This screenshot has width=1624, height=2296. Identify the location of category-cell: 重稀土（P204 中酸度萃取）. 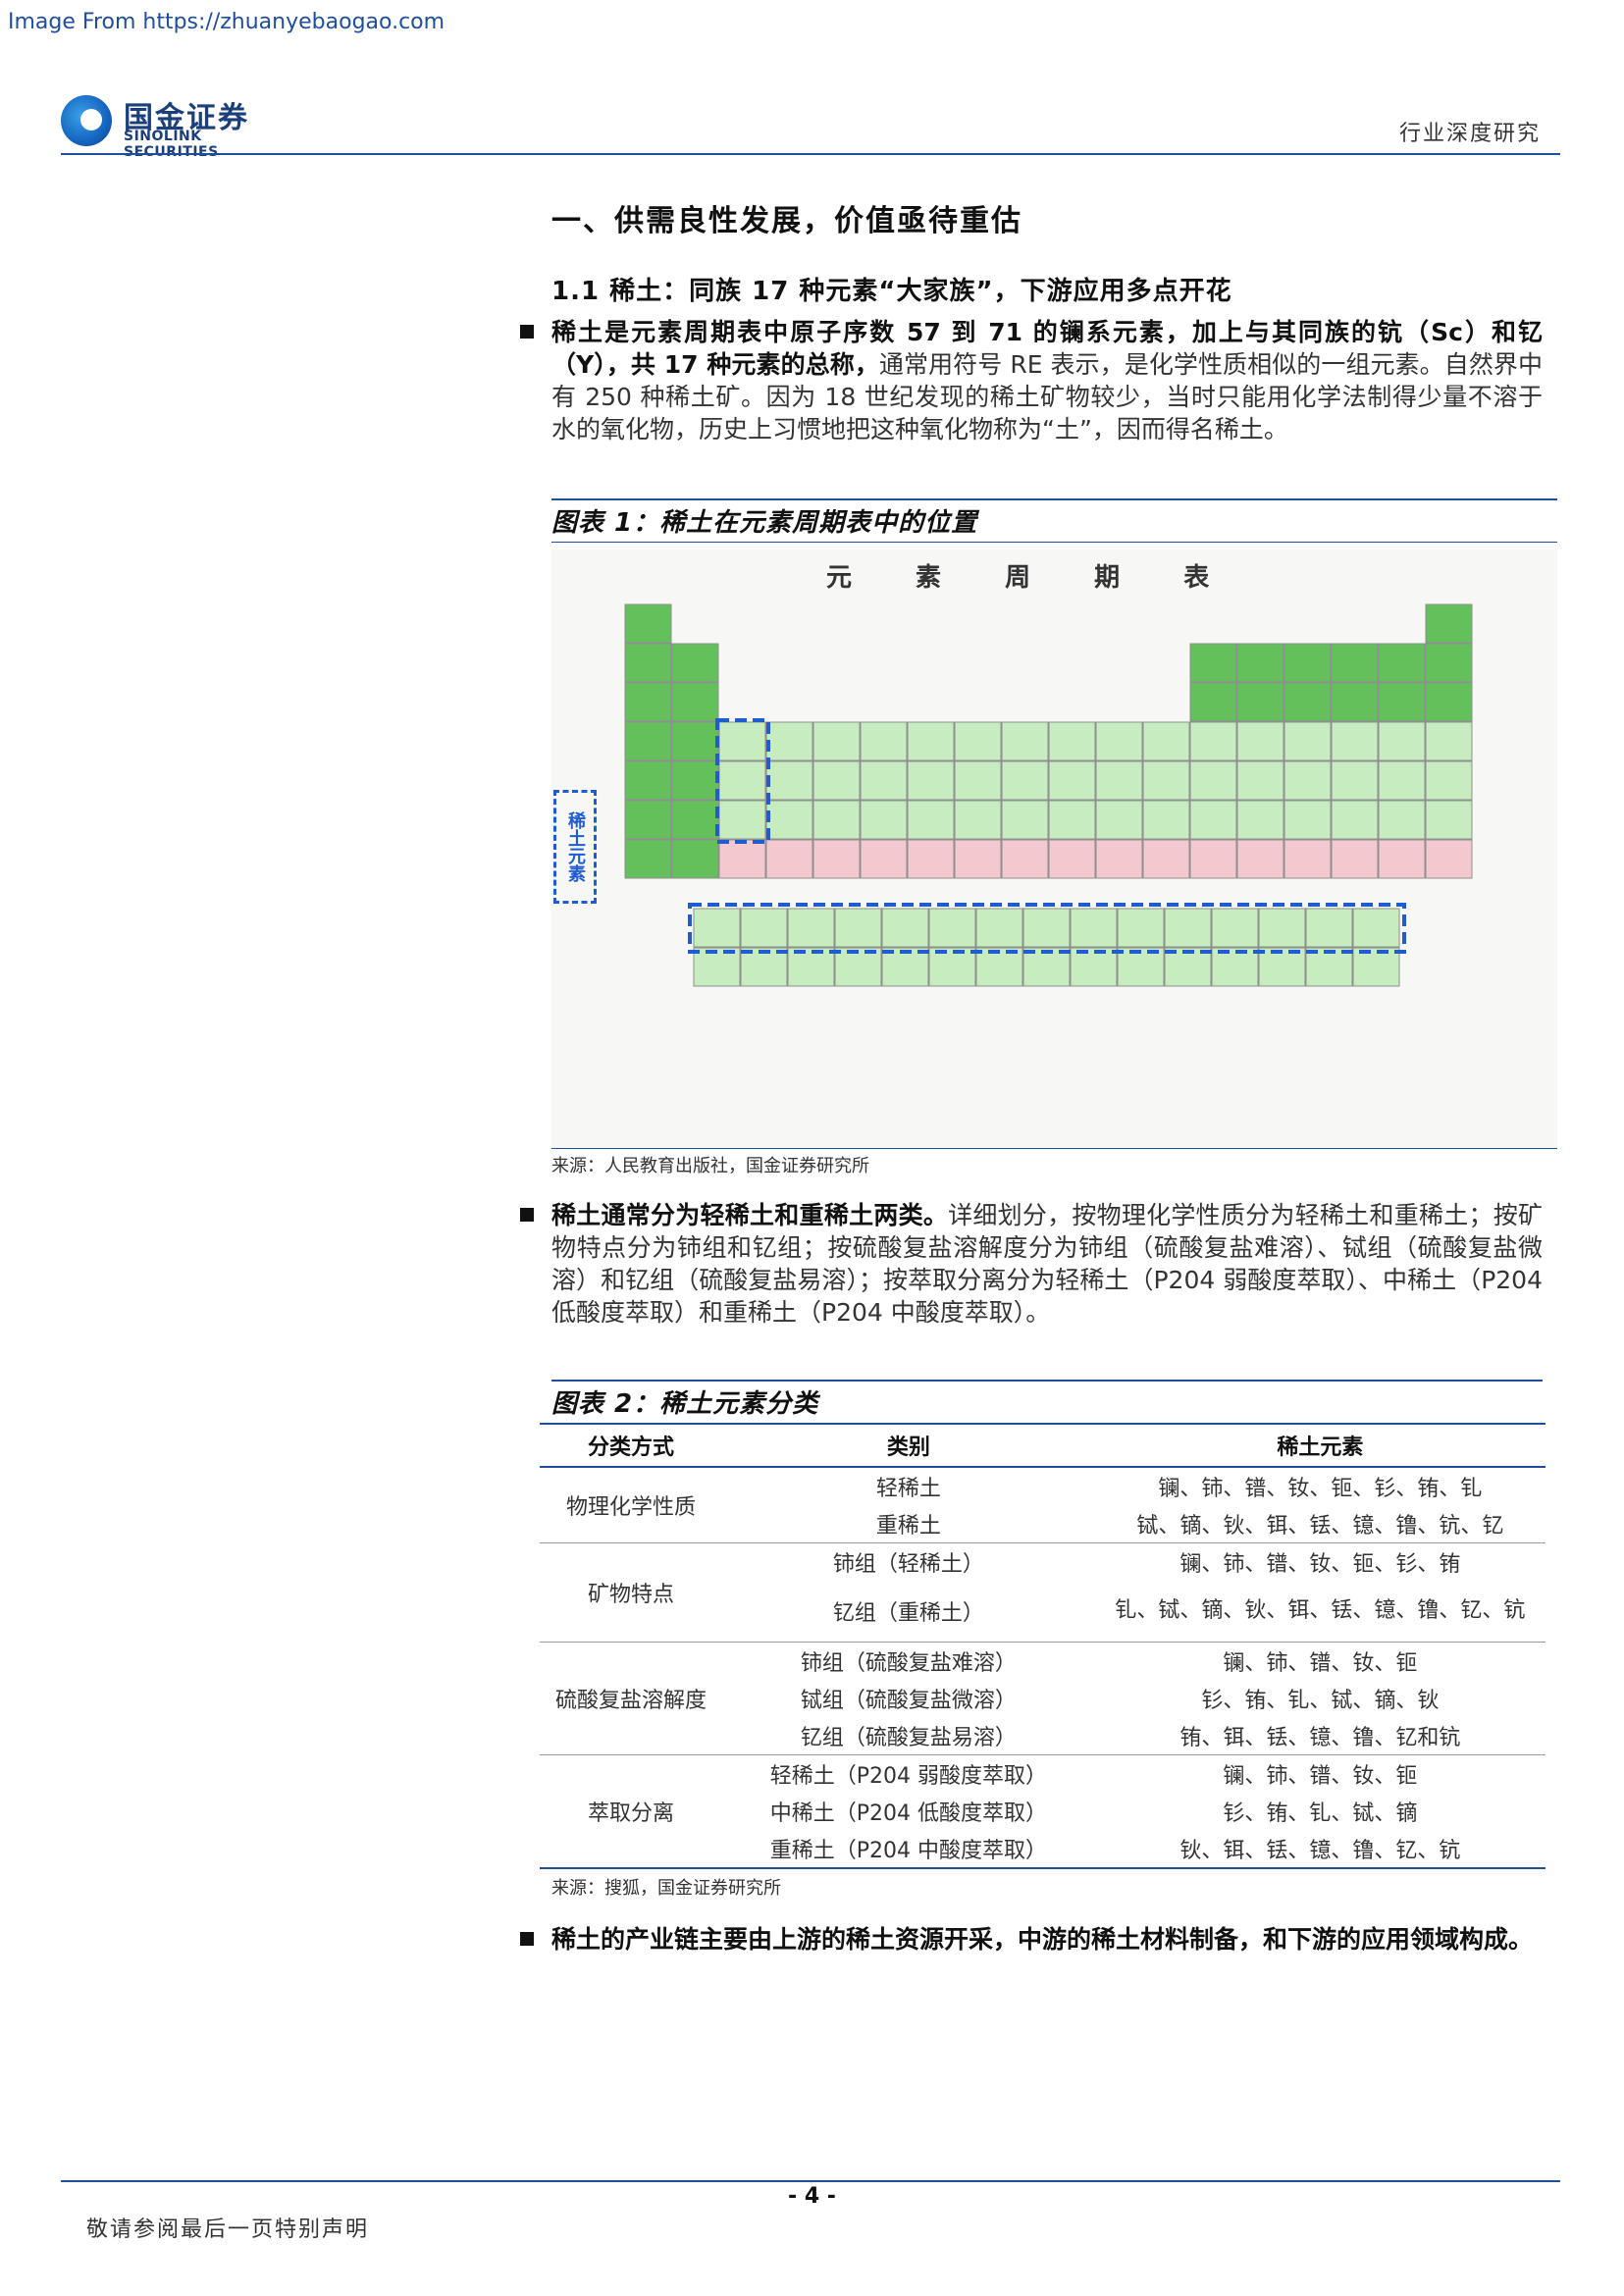
(908, 1851).